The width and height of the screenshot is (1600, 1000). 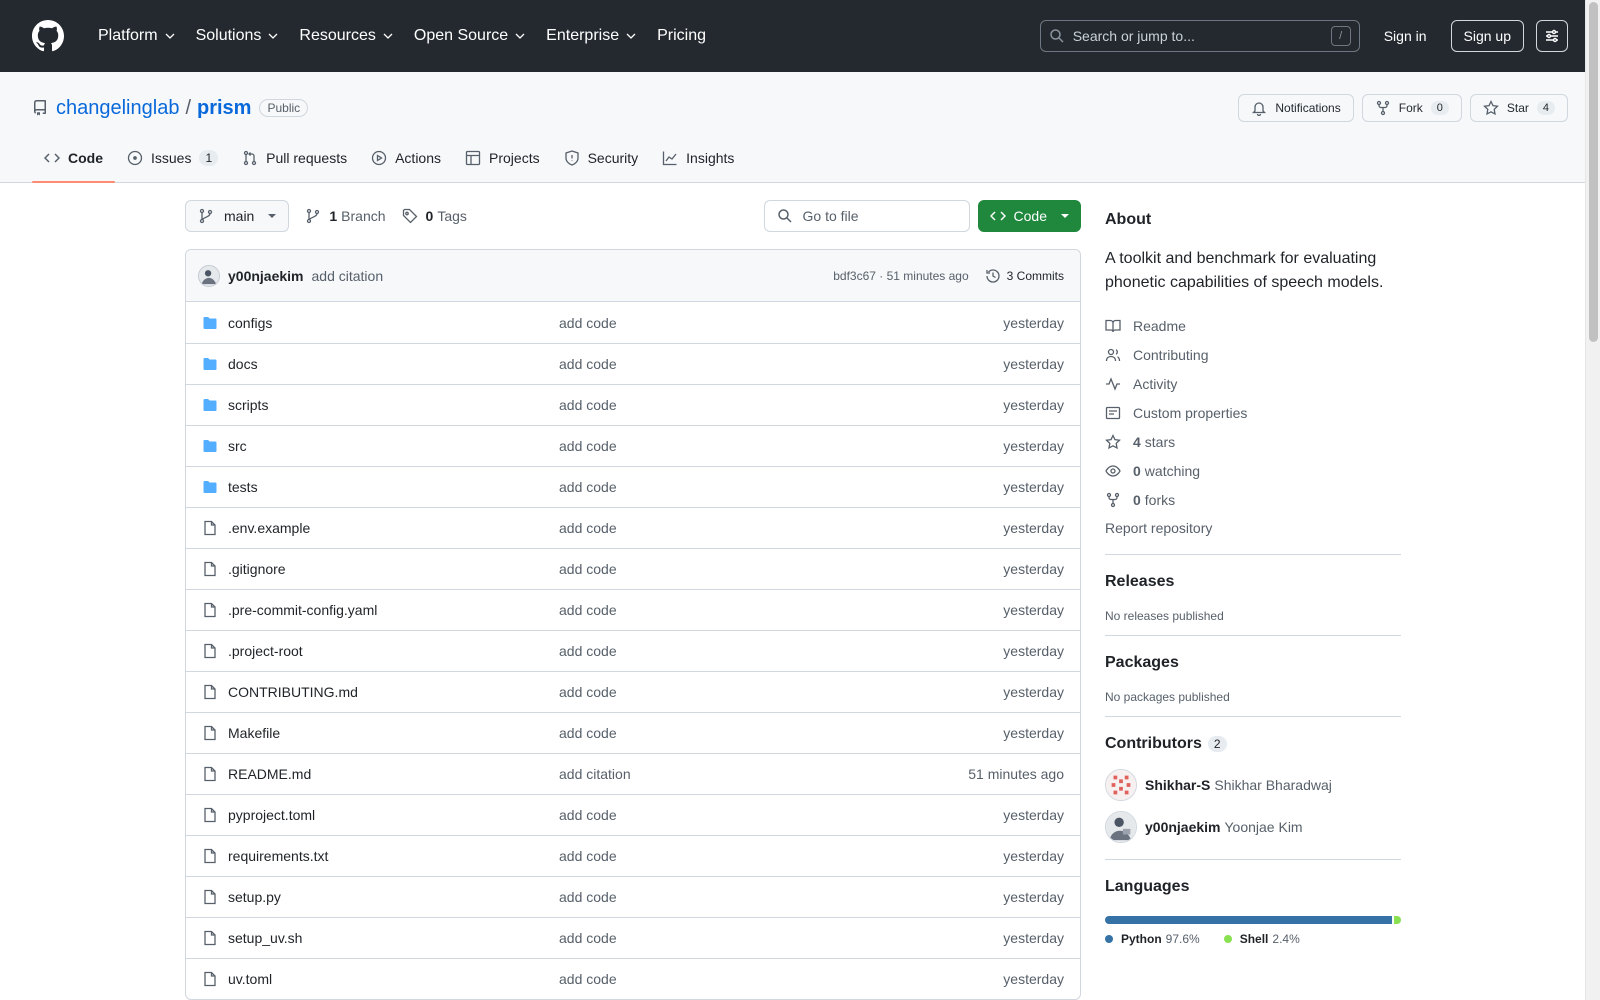 What do you see at coordinates (1593, 172) in the screenshot?
I see `scrollbar-thumb` at bounding box center [1593, 172].